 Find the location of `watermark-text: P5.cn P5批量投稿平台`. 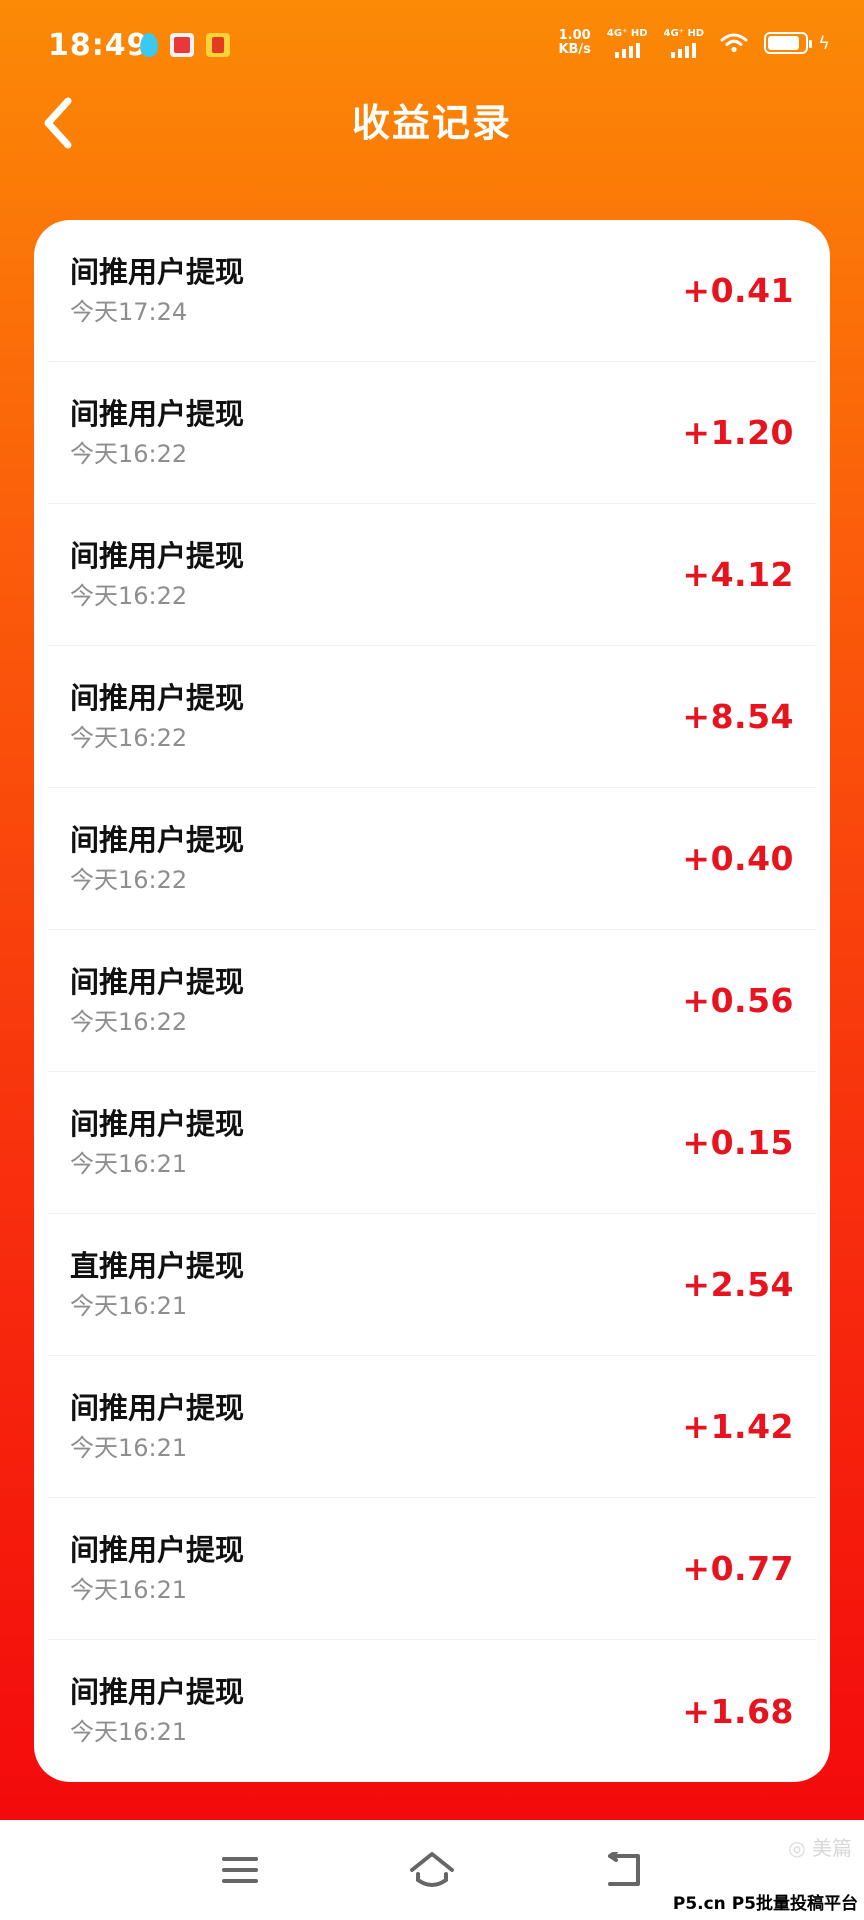

watermark-text: P5.cn P5批量投稿平台 is located at coordinates (765, 1904).